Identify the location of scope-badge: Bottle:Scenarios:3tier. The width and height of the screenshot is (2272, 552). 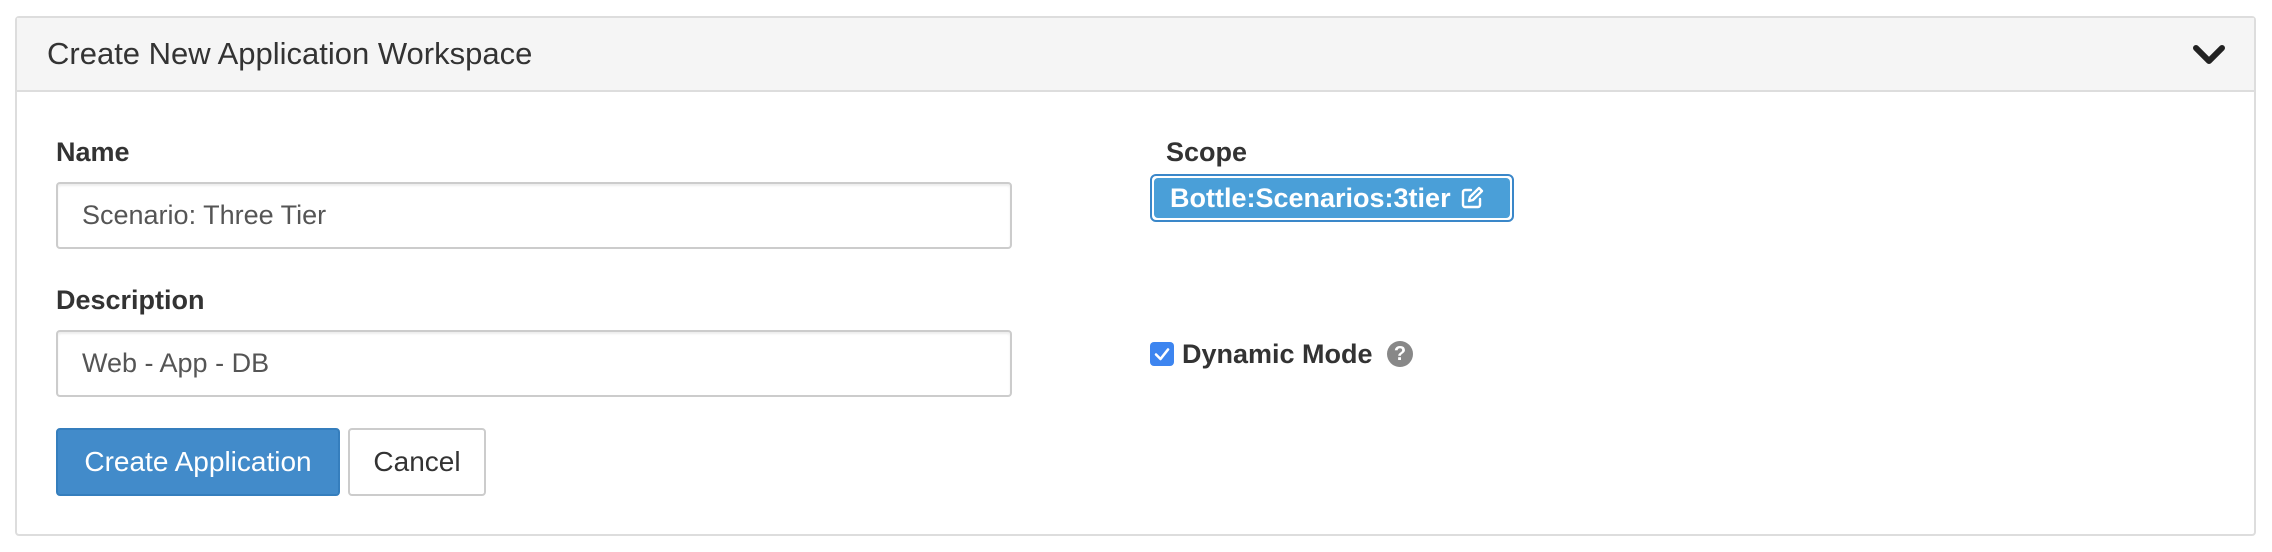
(1332, 198).